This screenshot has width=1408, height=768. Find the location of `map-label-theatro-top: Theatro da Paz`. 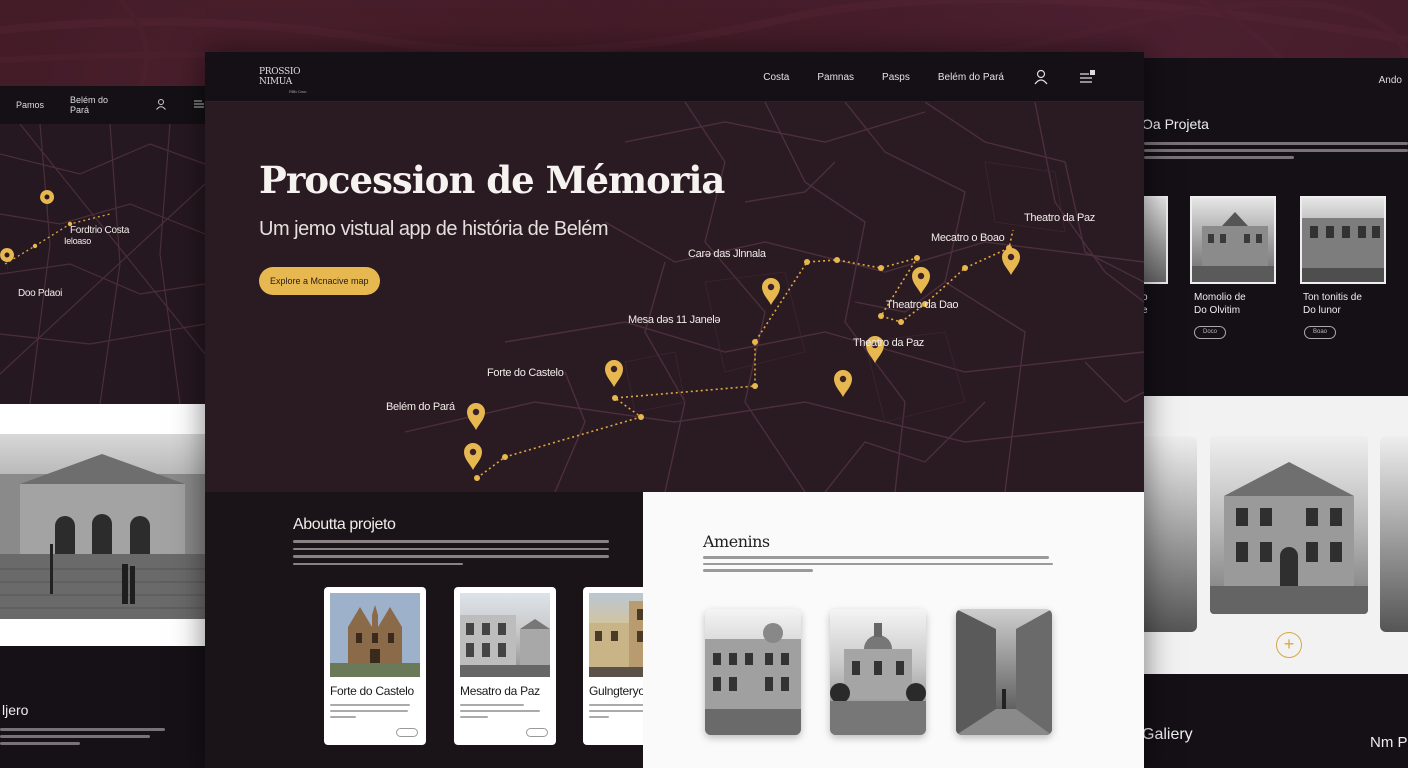

map-label-theatro-top: Theatro da Paz is located at coordinates (1059, 218).